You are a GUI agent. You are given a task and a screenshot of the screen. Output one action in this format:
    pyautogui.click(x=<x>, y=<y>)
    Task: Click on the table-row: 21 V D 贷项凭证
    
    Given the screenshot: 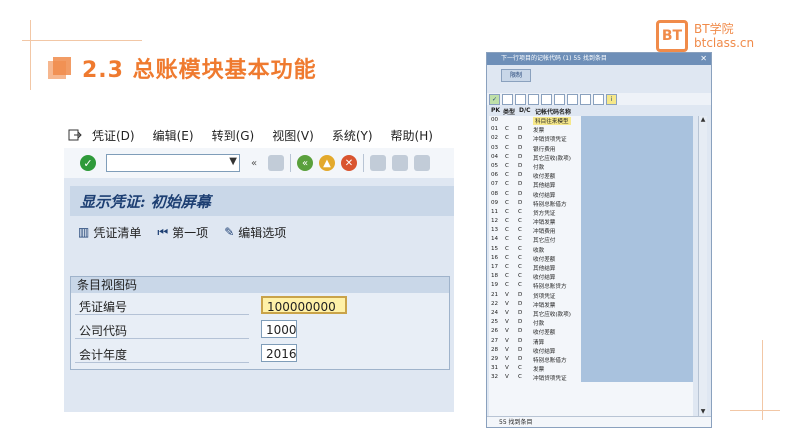 What is the action you would take?
    pyautogui.click(x=591, y=295)
    